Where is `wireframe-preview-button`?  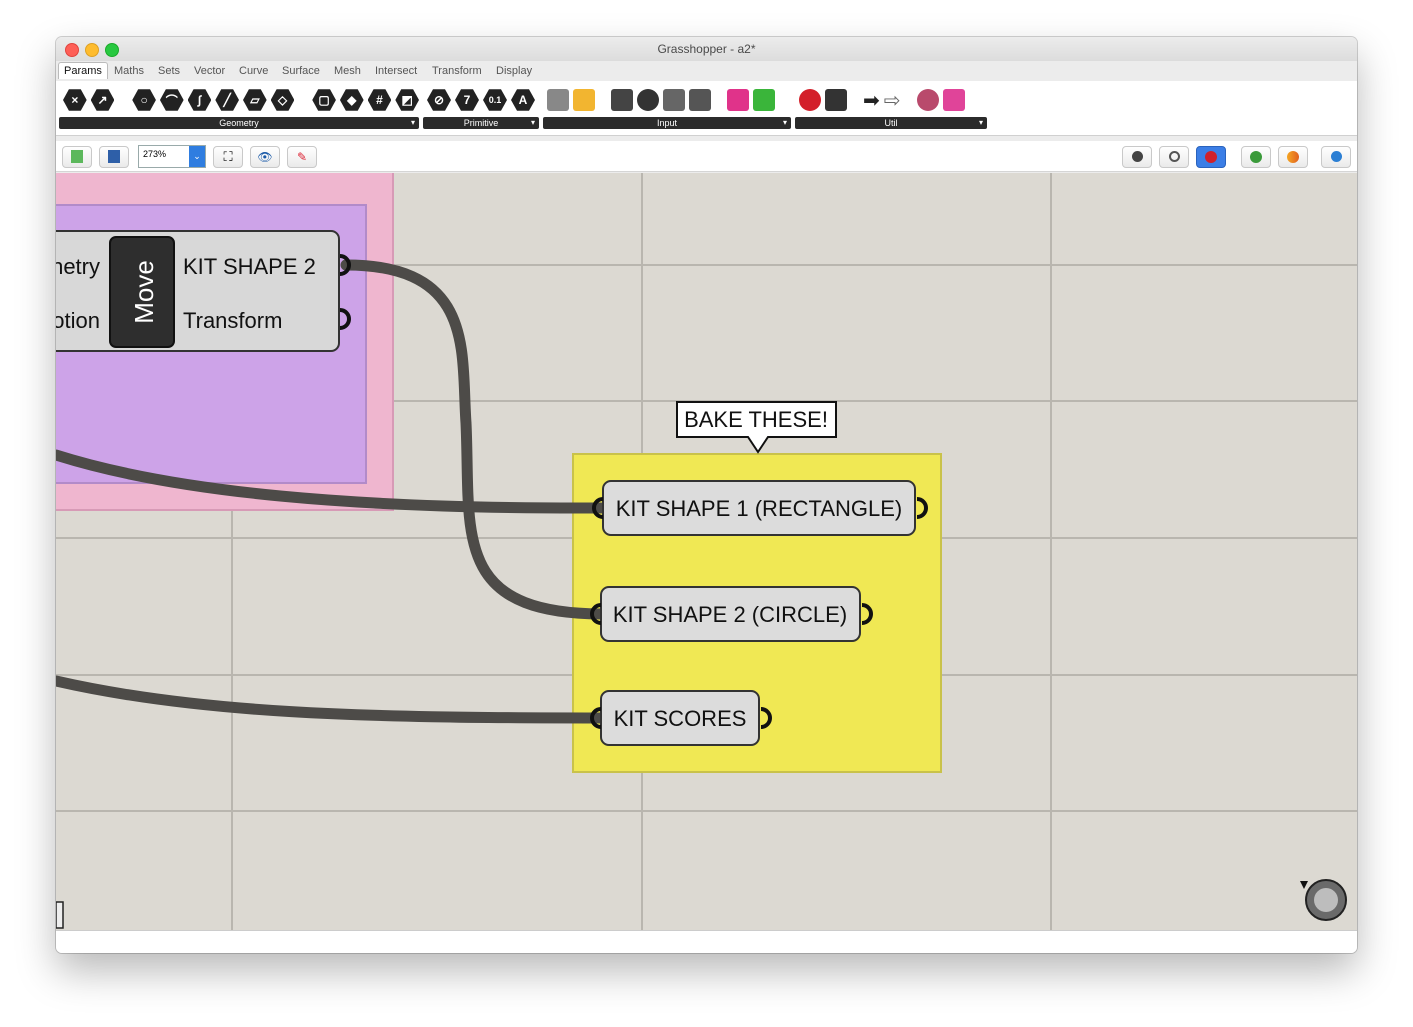 wireframe-preview-button is located at coordinates (1174, 157).